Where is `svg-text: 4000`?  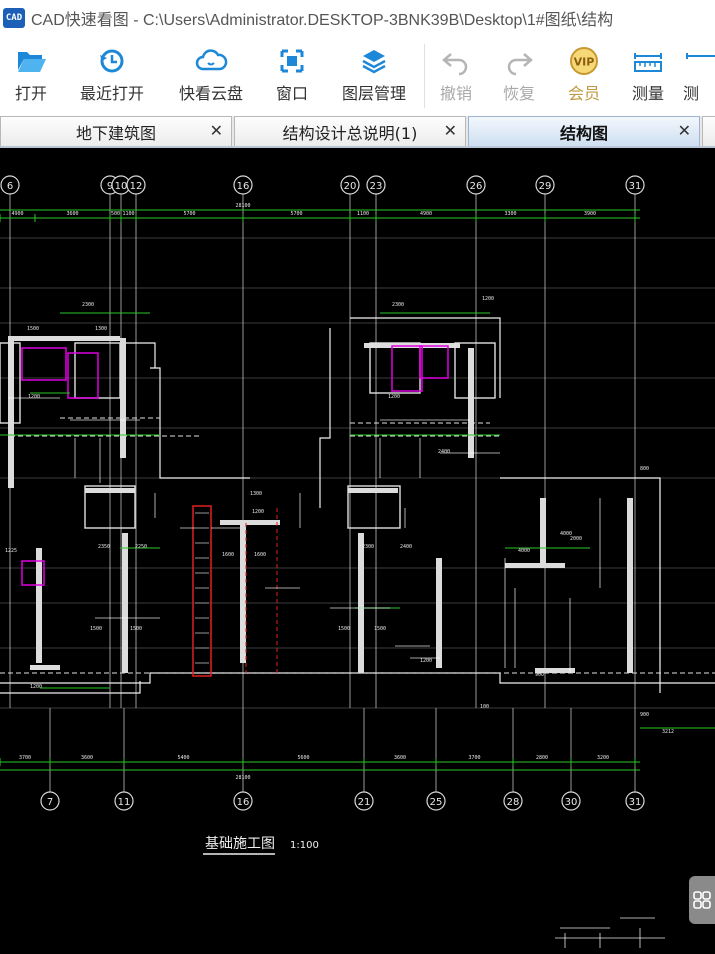 svg-text: 4000 is located at coordinates (524, 551).